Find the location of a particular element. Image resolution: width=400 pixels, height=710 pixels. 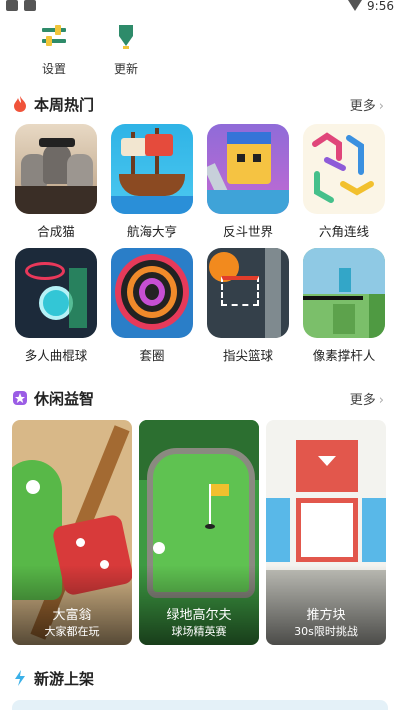

game-tile: 航海大亨 is located at coordinates (152, 182).